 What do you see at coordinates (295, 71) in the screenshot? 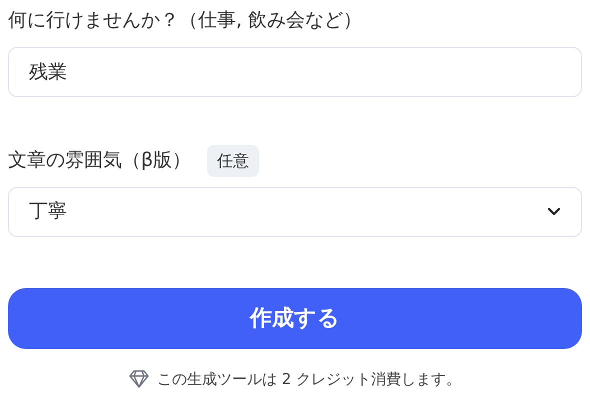
I see `text-field: 残業` at bounding box center [295, 71].